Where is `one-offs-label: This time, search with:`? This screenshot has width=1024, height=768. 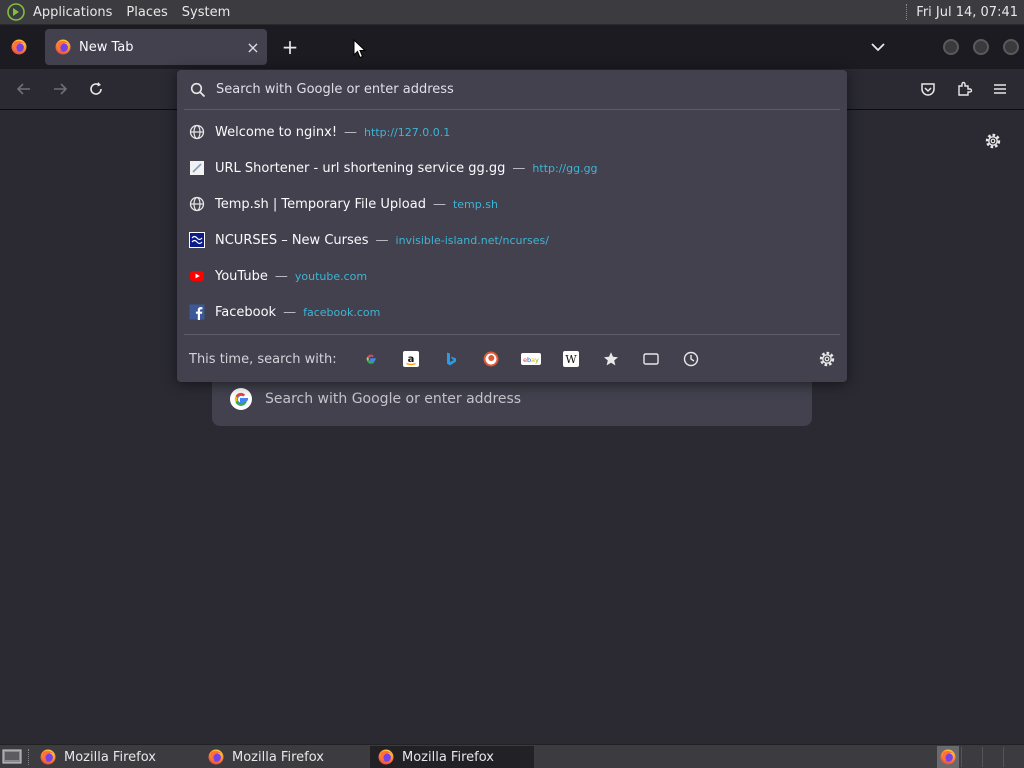 one-offs-label: This time, search with: is located at coordinates (263, 359).